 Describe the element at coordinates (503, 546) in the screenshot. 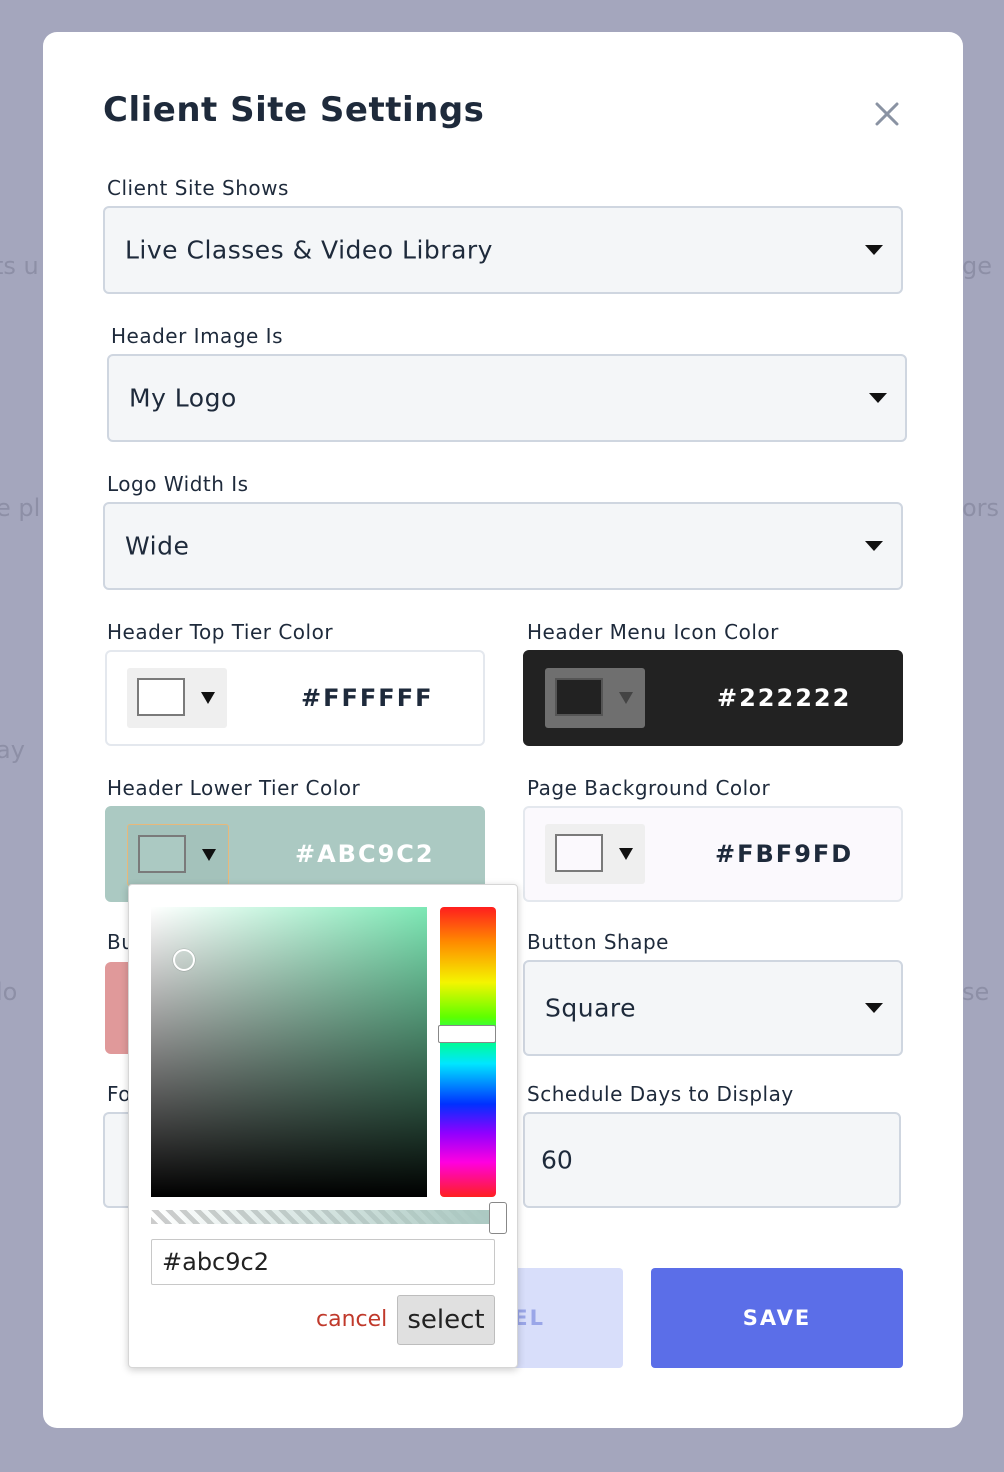

I see `logo-width-select: Wide` at that location.